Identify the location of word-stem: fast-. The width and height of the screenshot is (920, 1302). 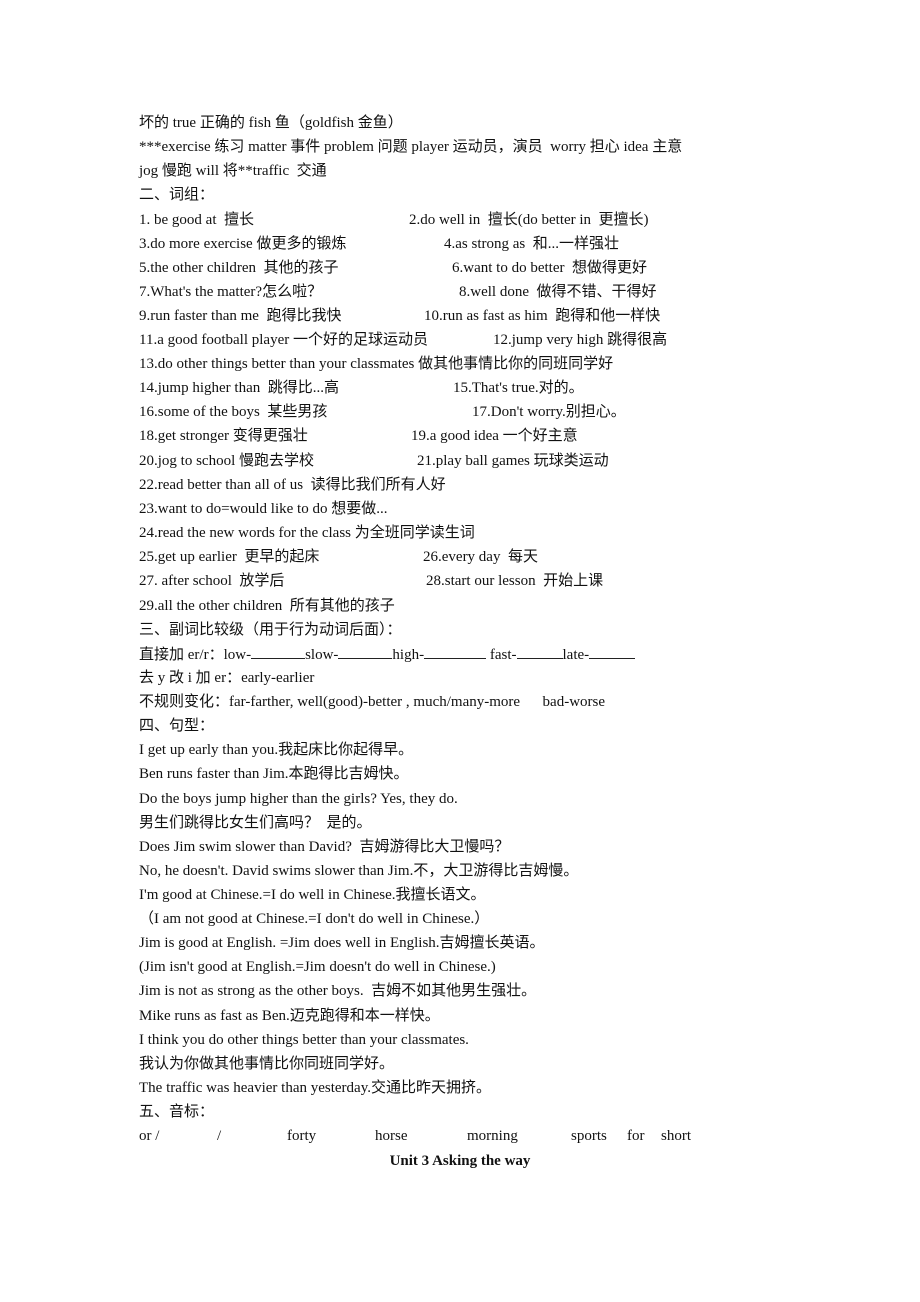
(503, 655).